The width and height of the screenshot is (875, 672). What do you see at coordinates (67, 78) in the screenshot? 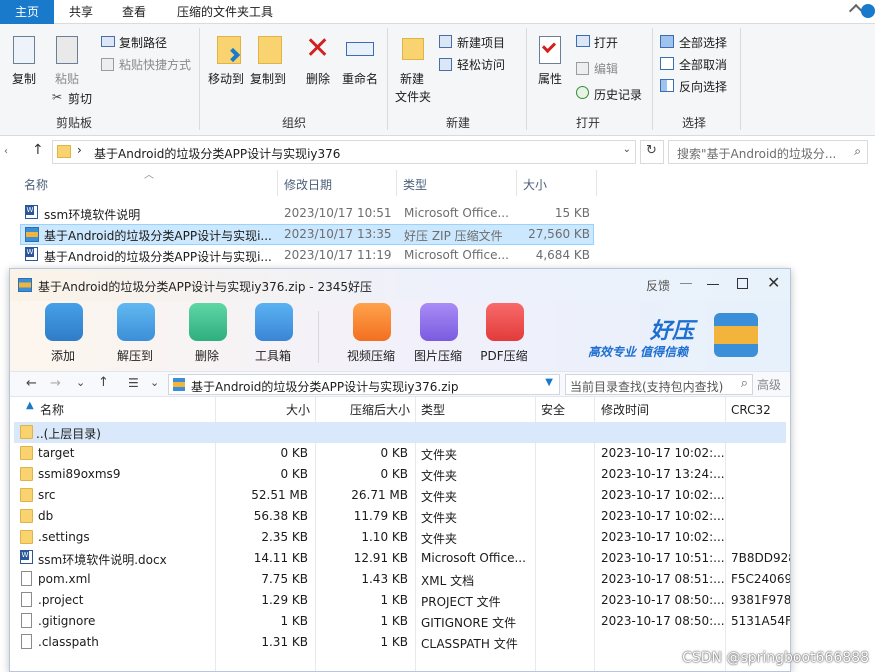
I see `paste-button: 粘贴` at bounding box center [67, 78].